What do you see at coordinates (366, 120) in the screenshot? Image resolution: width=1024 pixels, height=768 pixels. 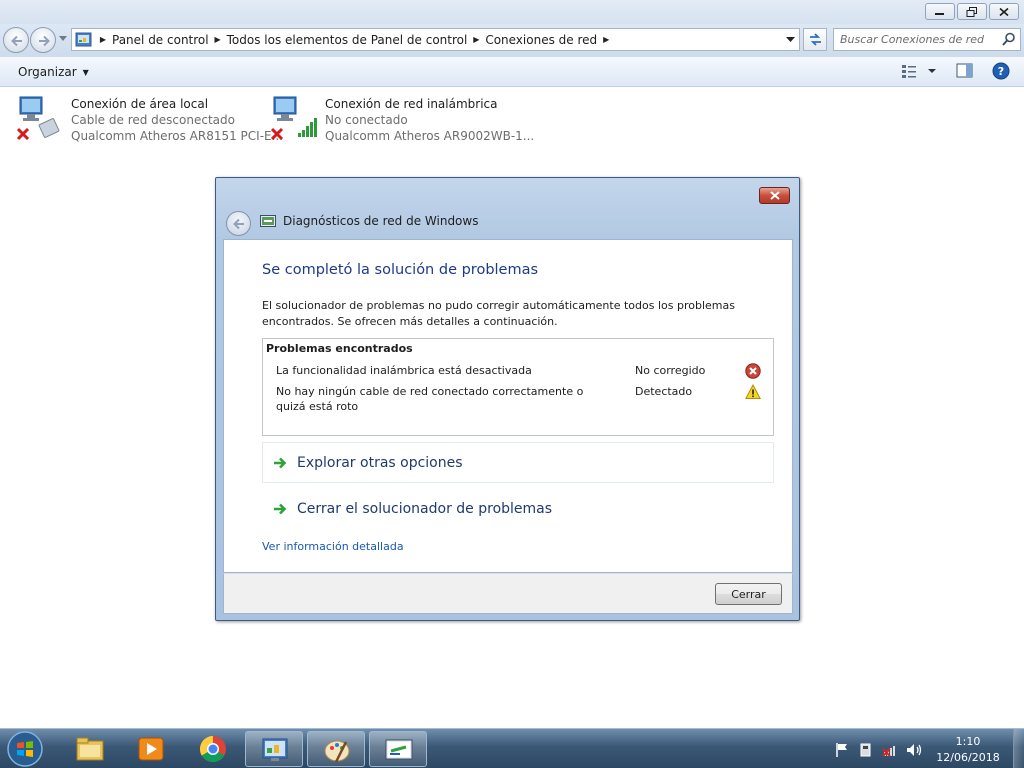 I see `connection-status: No conectado` at bounding box center [366, 120].